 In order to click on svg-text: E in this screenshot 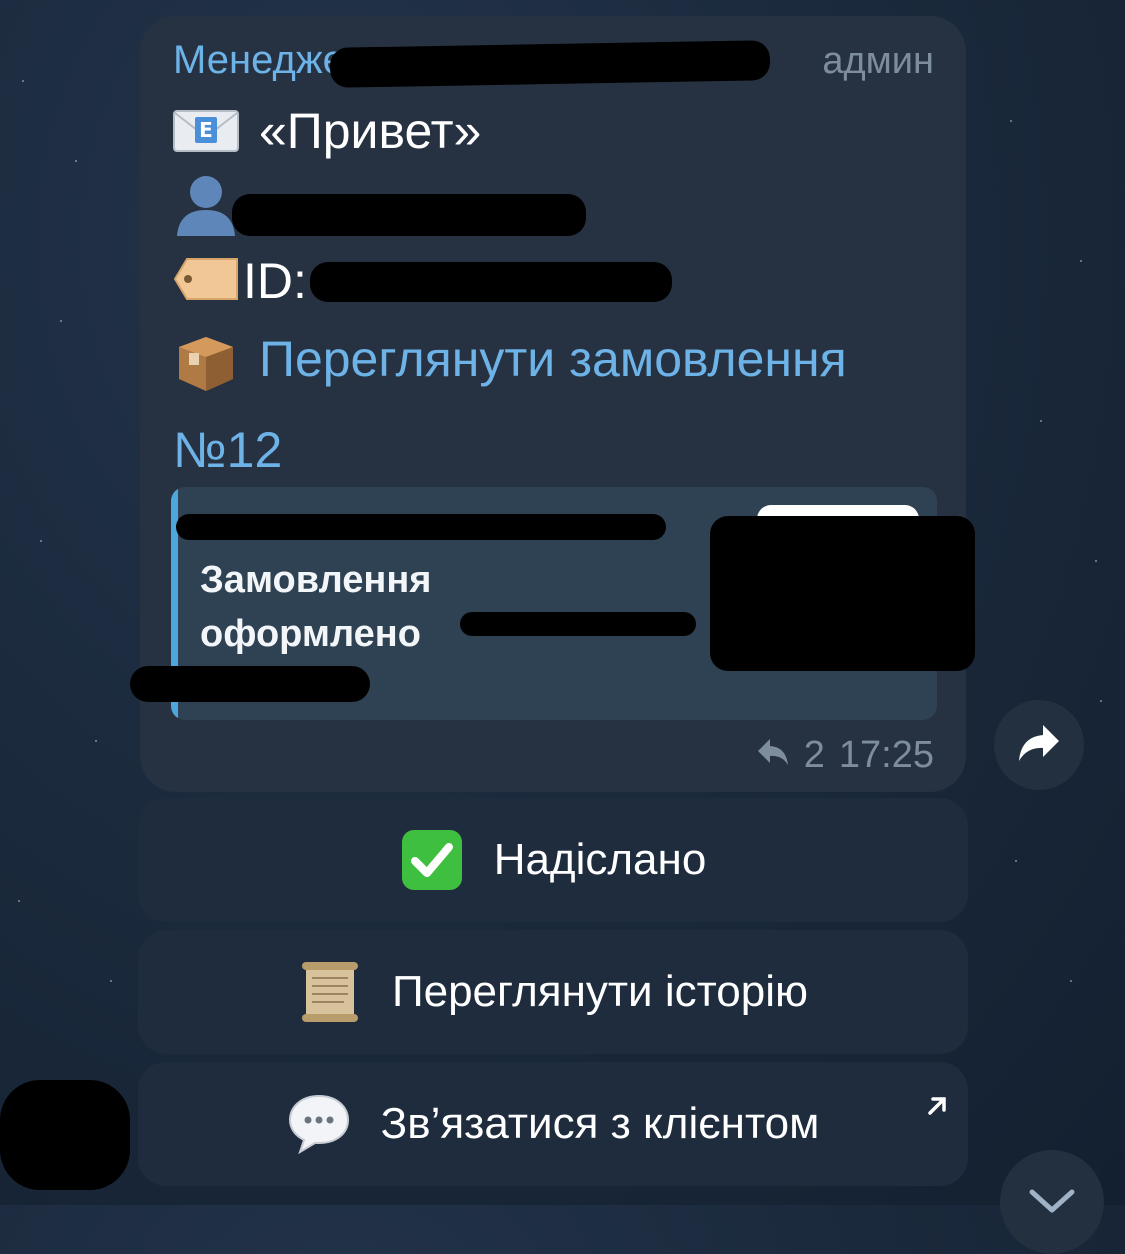, I will do `click(206, 130)`.